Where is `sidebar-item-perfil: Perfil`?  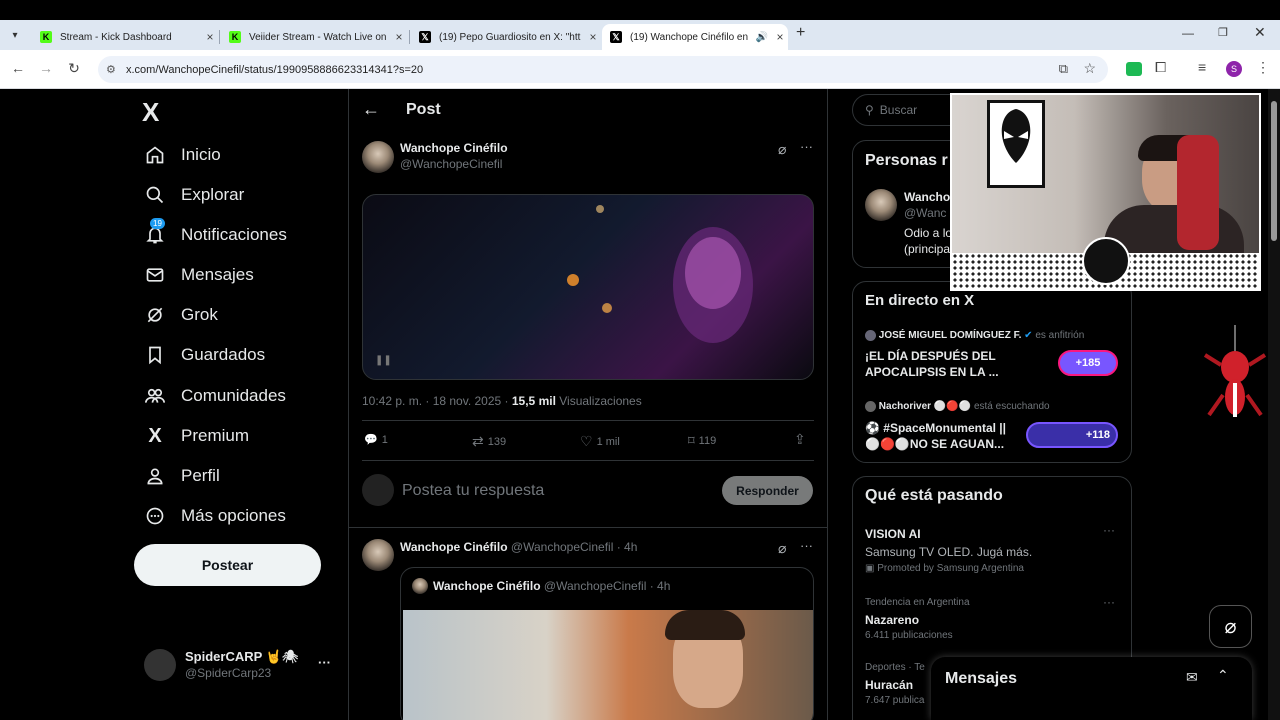
sidebar-item-perfil: Perfil is located at coordinates (182, 476).